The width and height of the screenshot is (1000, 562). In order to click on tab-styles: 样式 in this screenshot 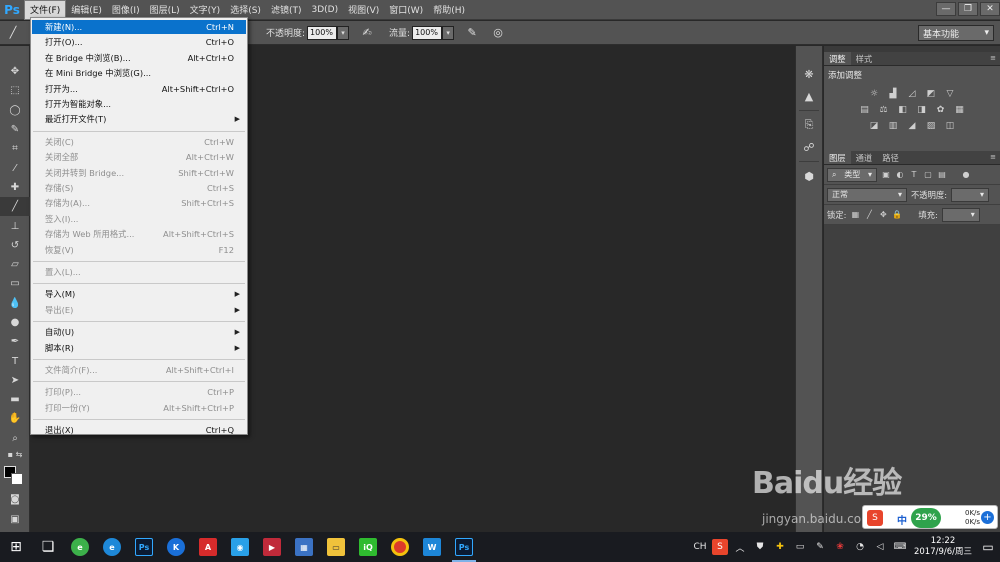, I will do `click(864, 58)`.